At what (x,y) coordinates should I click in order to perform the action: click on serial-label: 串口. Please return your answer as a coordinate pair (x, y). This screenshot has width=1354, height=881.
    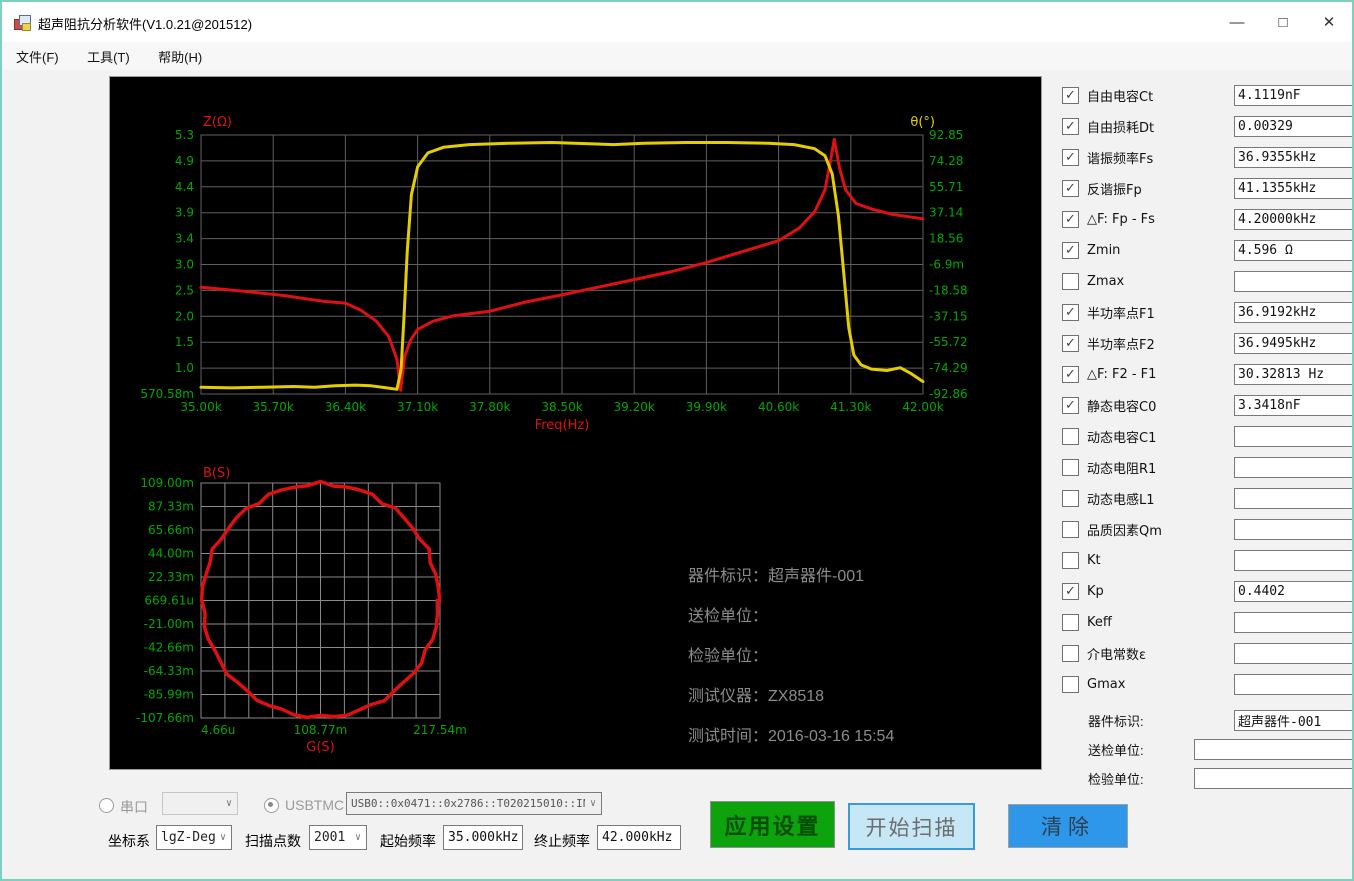
    Looking at the image, I should click on (134, 807).